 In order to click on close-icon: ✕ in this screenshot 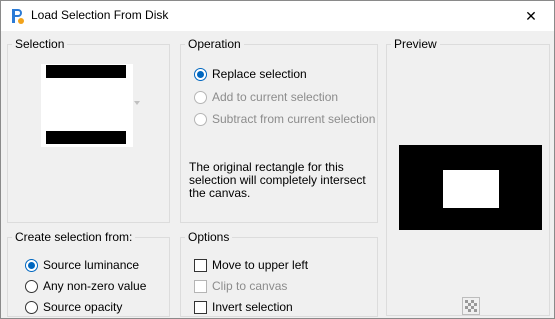, I will do `click(531, 15)`.